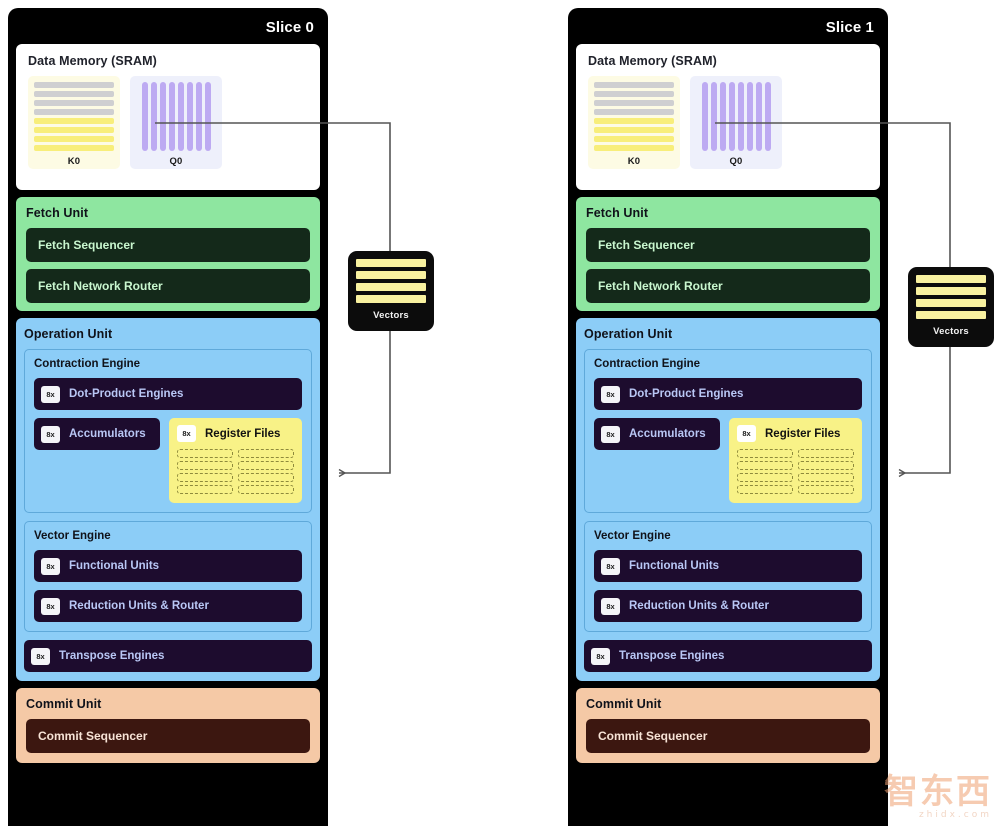  I want to click on memory-block-label: Q0, so click(176, 161).